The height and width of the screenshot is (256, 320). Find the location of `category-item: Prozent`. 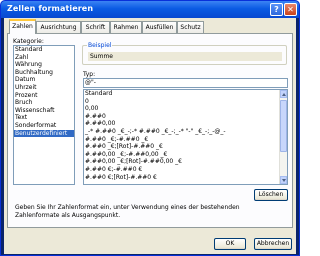

category-item: Prozent is located at coordinates (44, 96).